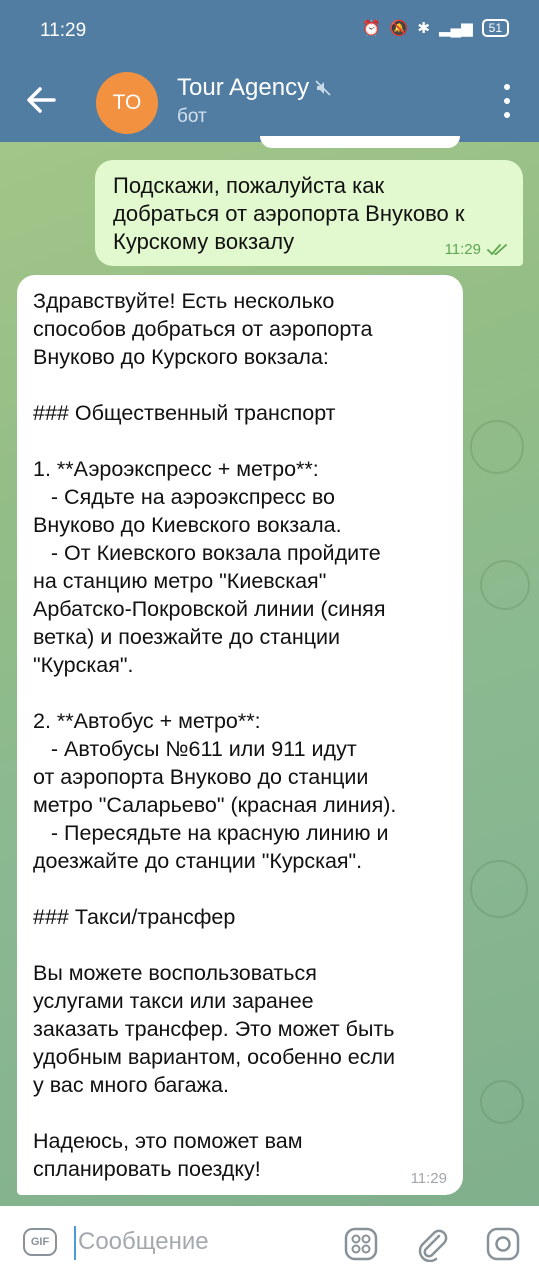 Image resolution: width=539 pixels, height=1280 pixels. Describe the element at coordinates (435, 28) in the screenshot. I see `status-icons: ⏰ 🔕 ✱ ▂▄▆ 51` at that location.